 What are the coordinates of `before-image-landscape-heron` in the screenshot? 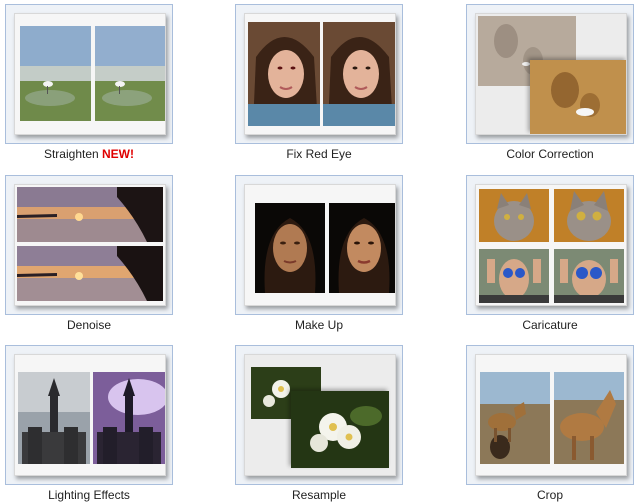 It's located at (55, 73).